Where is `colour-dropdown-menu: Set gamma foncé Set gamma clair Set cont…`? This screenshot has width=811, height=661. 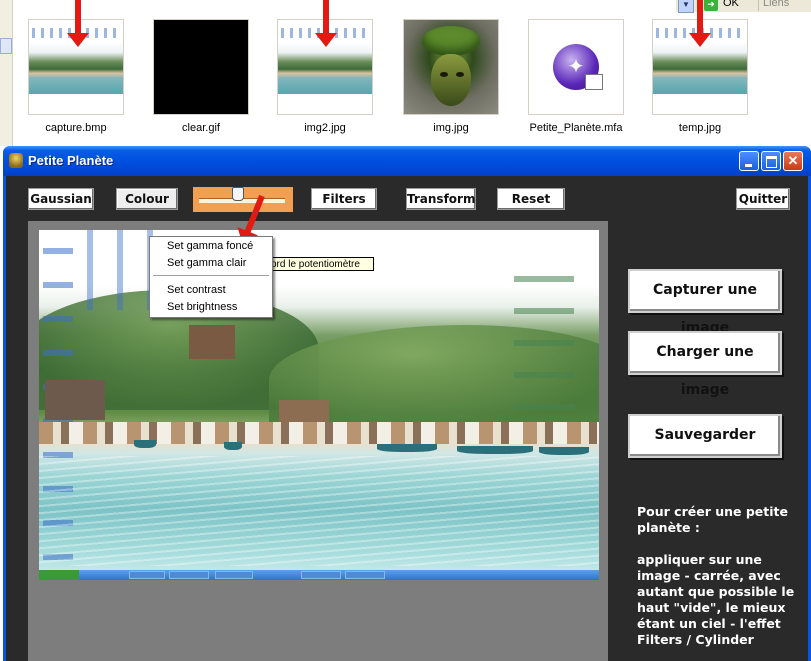
colour-dropdown-menu: Set gamma foncé Set gamma clair Set cont… is located at coordinates (211, 277).